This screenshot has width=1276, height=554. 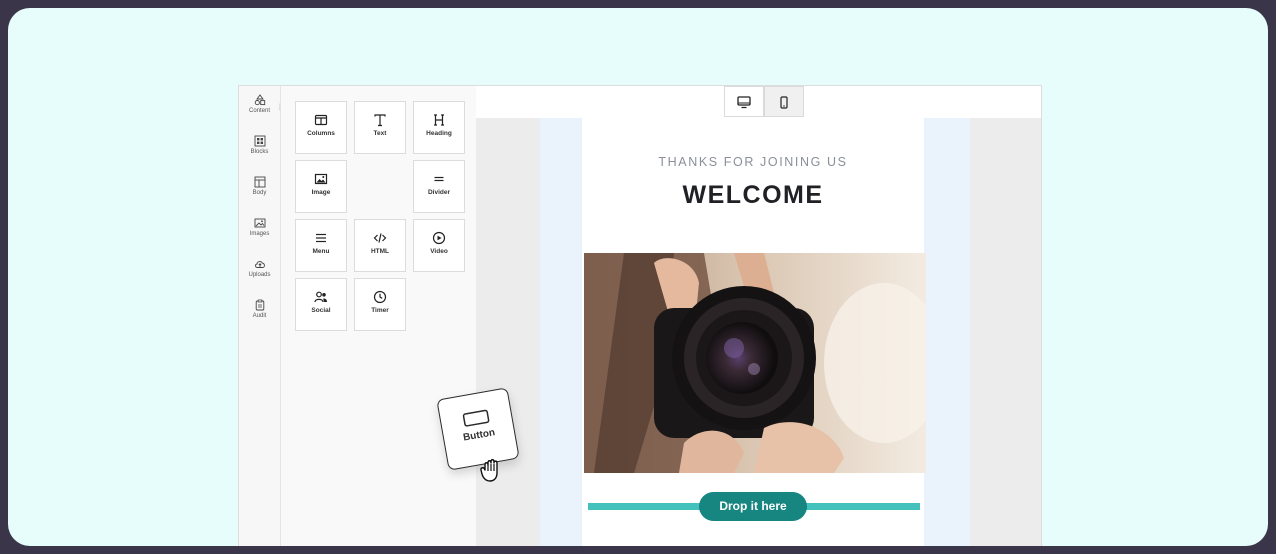 What do you see at coordinates (380, 238) in the screenshot?
I see `code-icon` at bounding box center [380, 238].